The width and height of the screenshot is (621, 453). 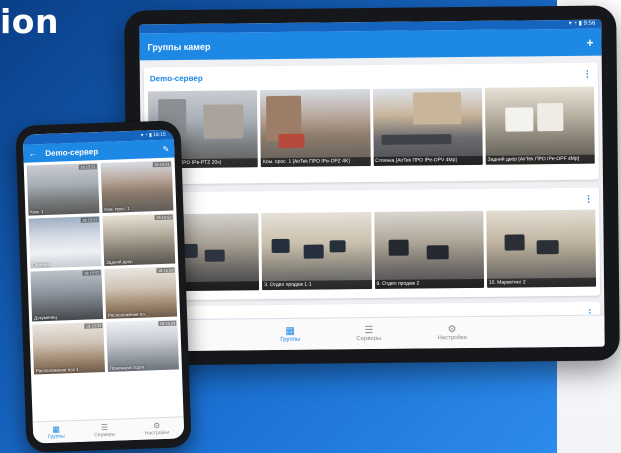 I want to click on camera-label: 3. Отдел продаж 1-1, so click(x=317, y=285).